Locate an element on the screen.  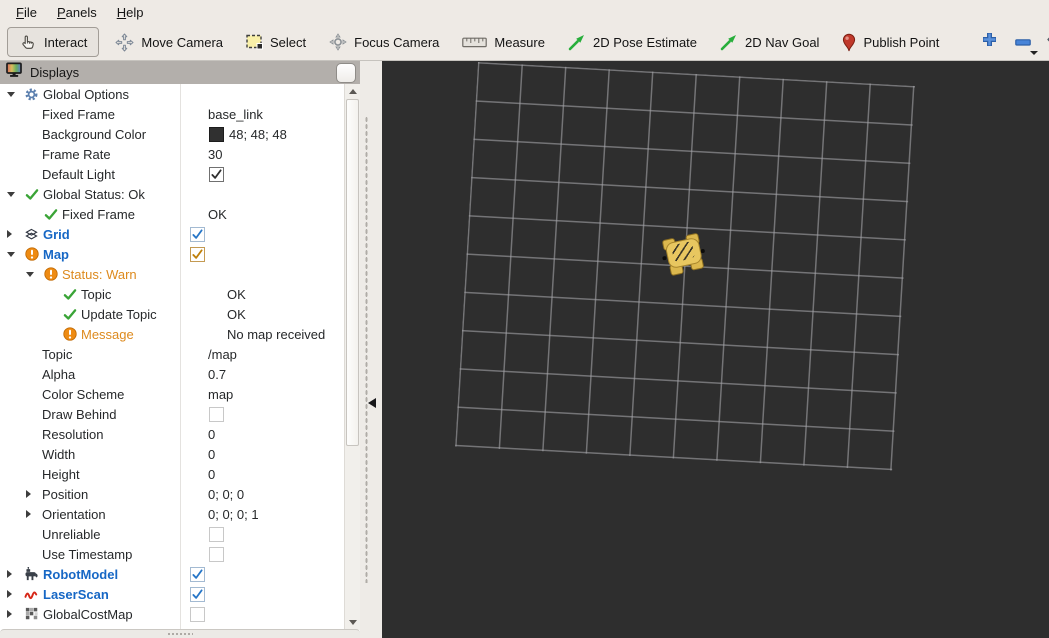
tree-row-height: Height 0 is located at coordinates (172, 474).